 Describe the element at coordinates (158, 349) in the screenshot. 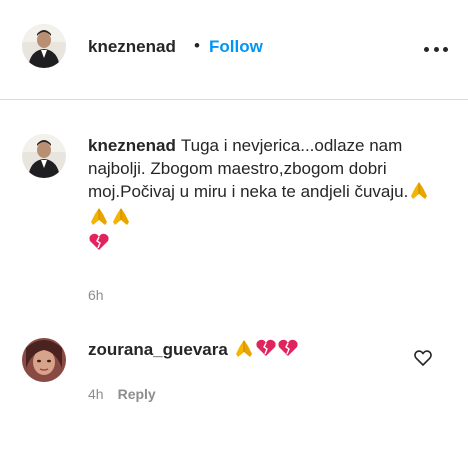

I see `comment-username: zourana_guevara` at that location.